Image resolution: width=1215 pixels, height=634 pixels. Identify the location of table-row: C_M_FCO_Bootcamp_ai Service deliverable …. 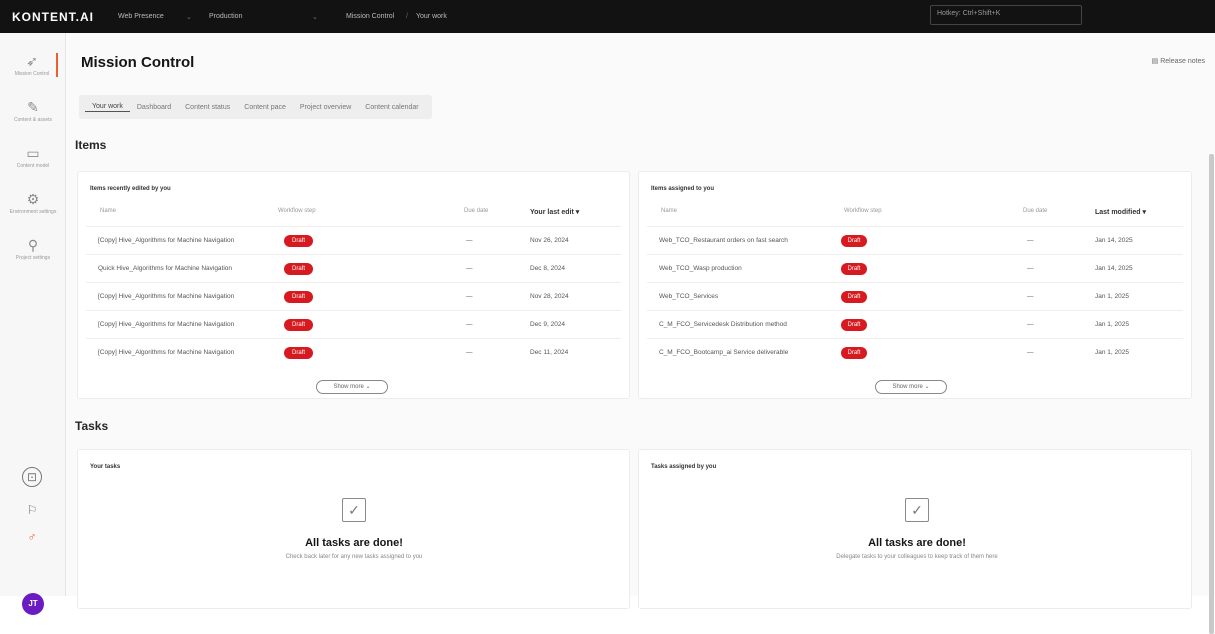
(915, 352).